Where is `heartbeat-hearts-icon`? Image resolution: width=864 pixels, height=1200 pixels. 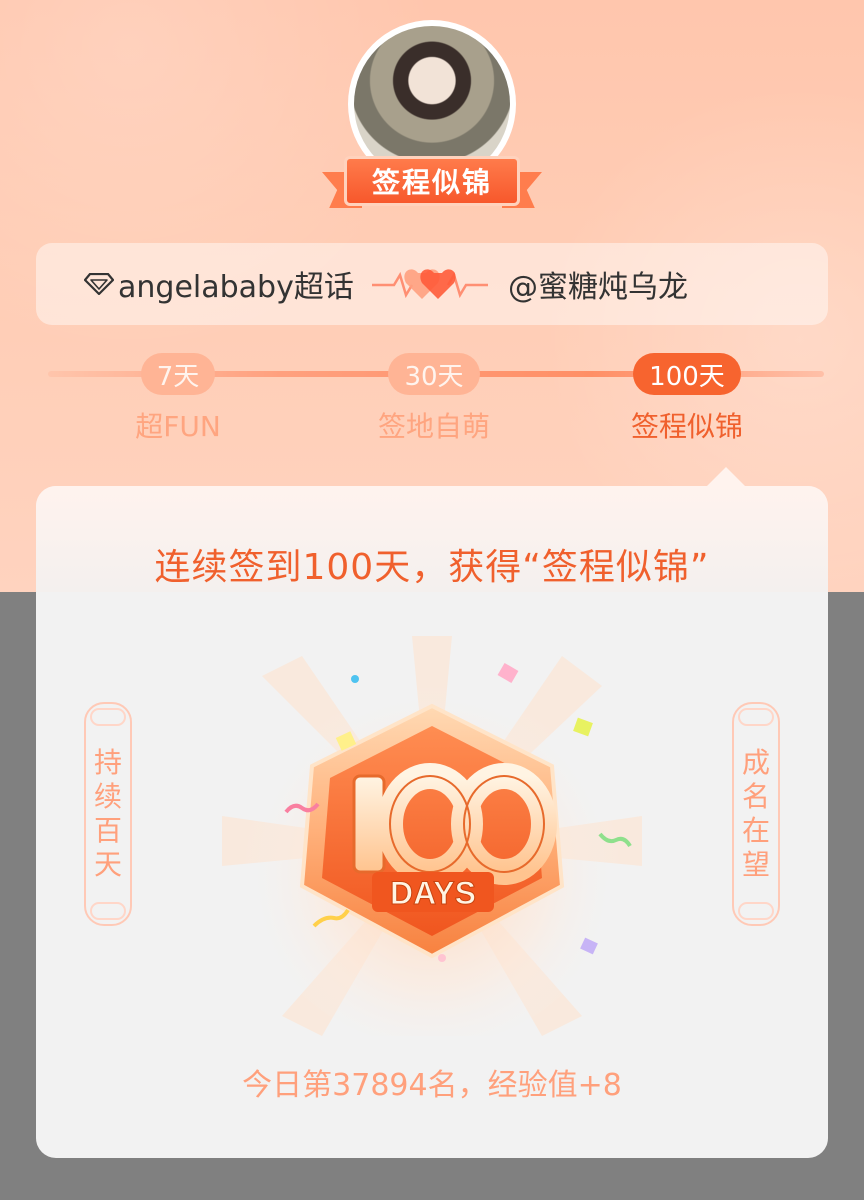 heartbeat-hearts-icon is located at coordinates (430, 284).